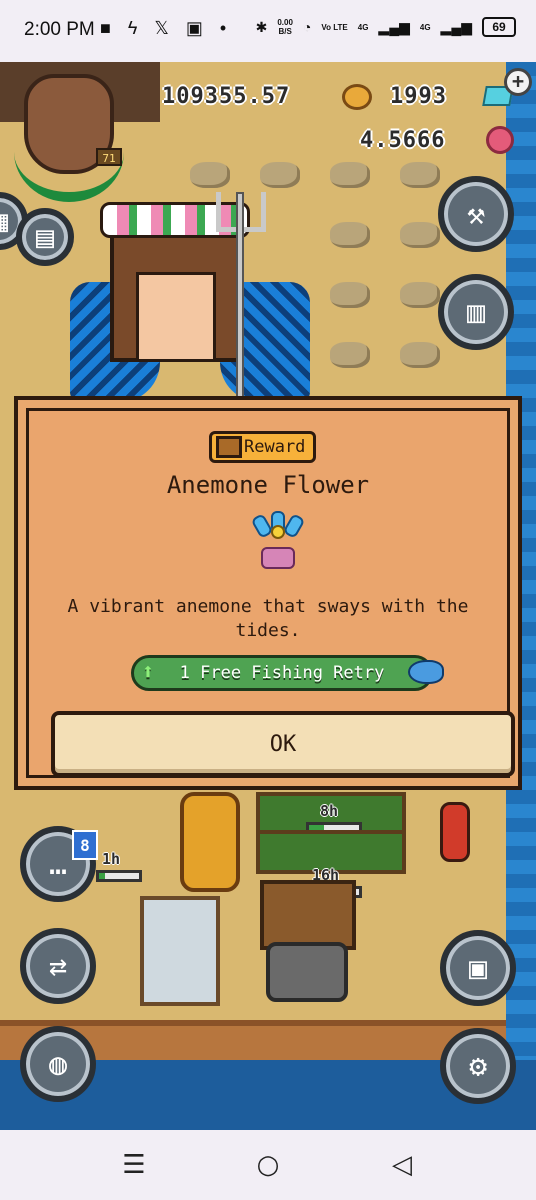  What do you see at coordinates (275, 447) in the screenshot?
I see `reward-tag-label: Reward` at bounding box center [275, 447].